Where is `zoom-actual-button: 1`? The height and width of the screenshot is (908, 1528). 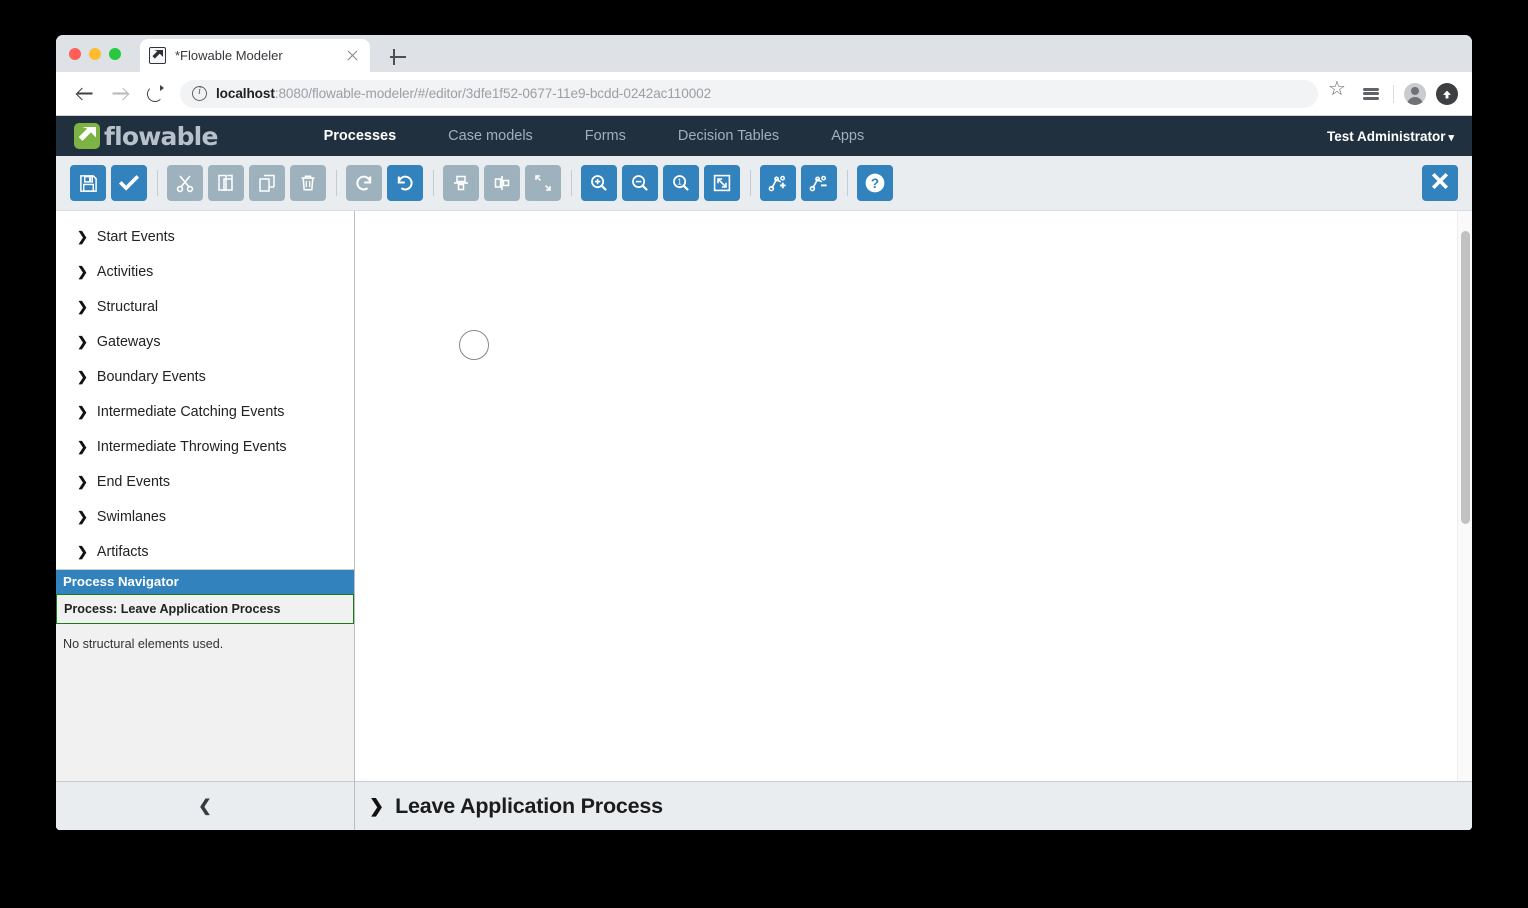 zoom-actual-button: 1 is located at coordinates (681, 183).